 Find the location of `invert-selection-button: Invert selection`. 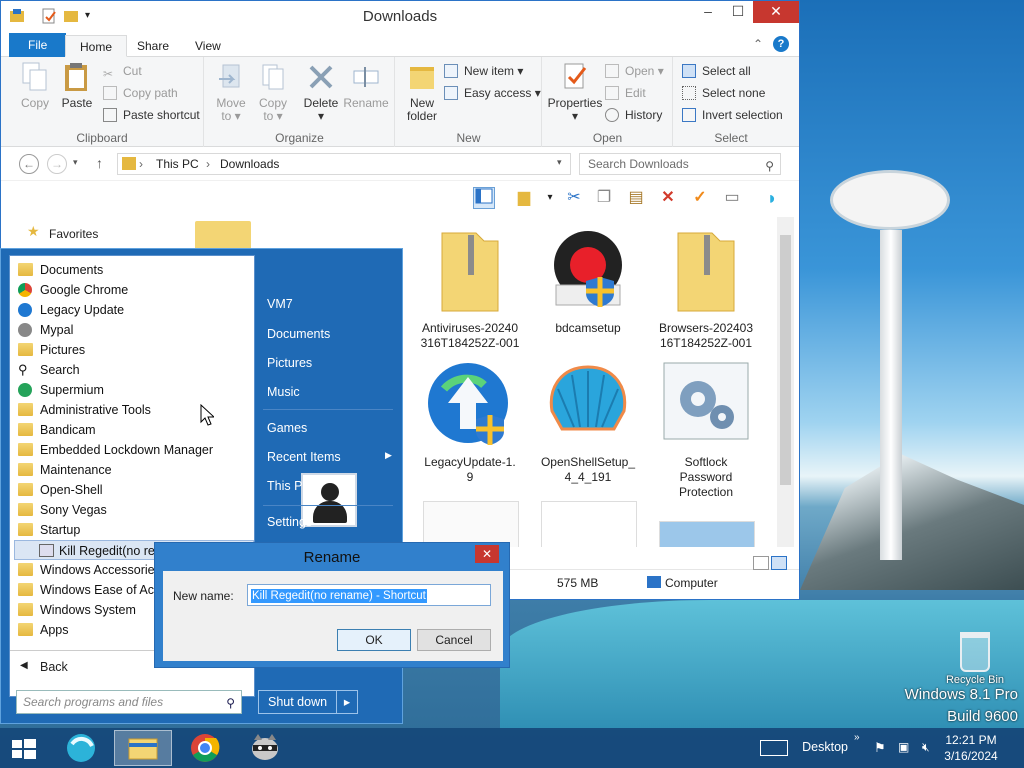

invert-selection-button: Invert selection is located at coordinates (732, 115).